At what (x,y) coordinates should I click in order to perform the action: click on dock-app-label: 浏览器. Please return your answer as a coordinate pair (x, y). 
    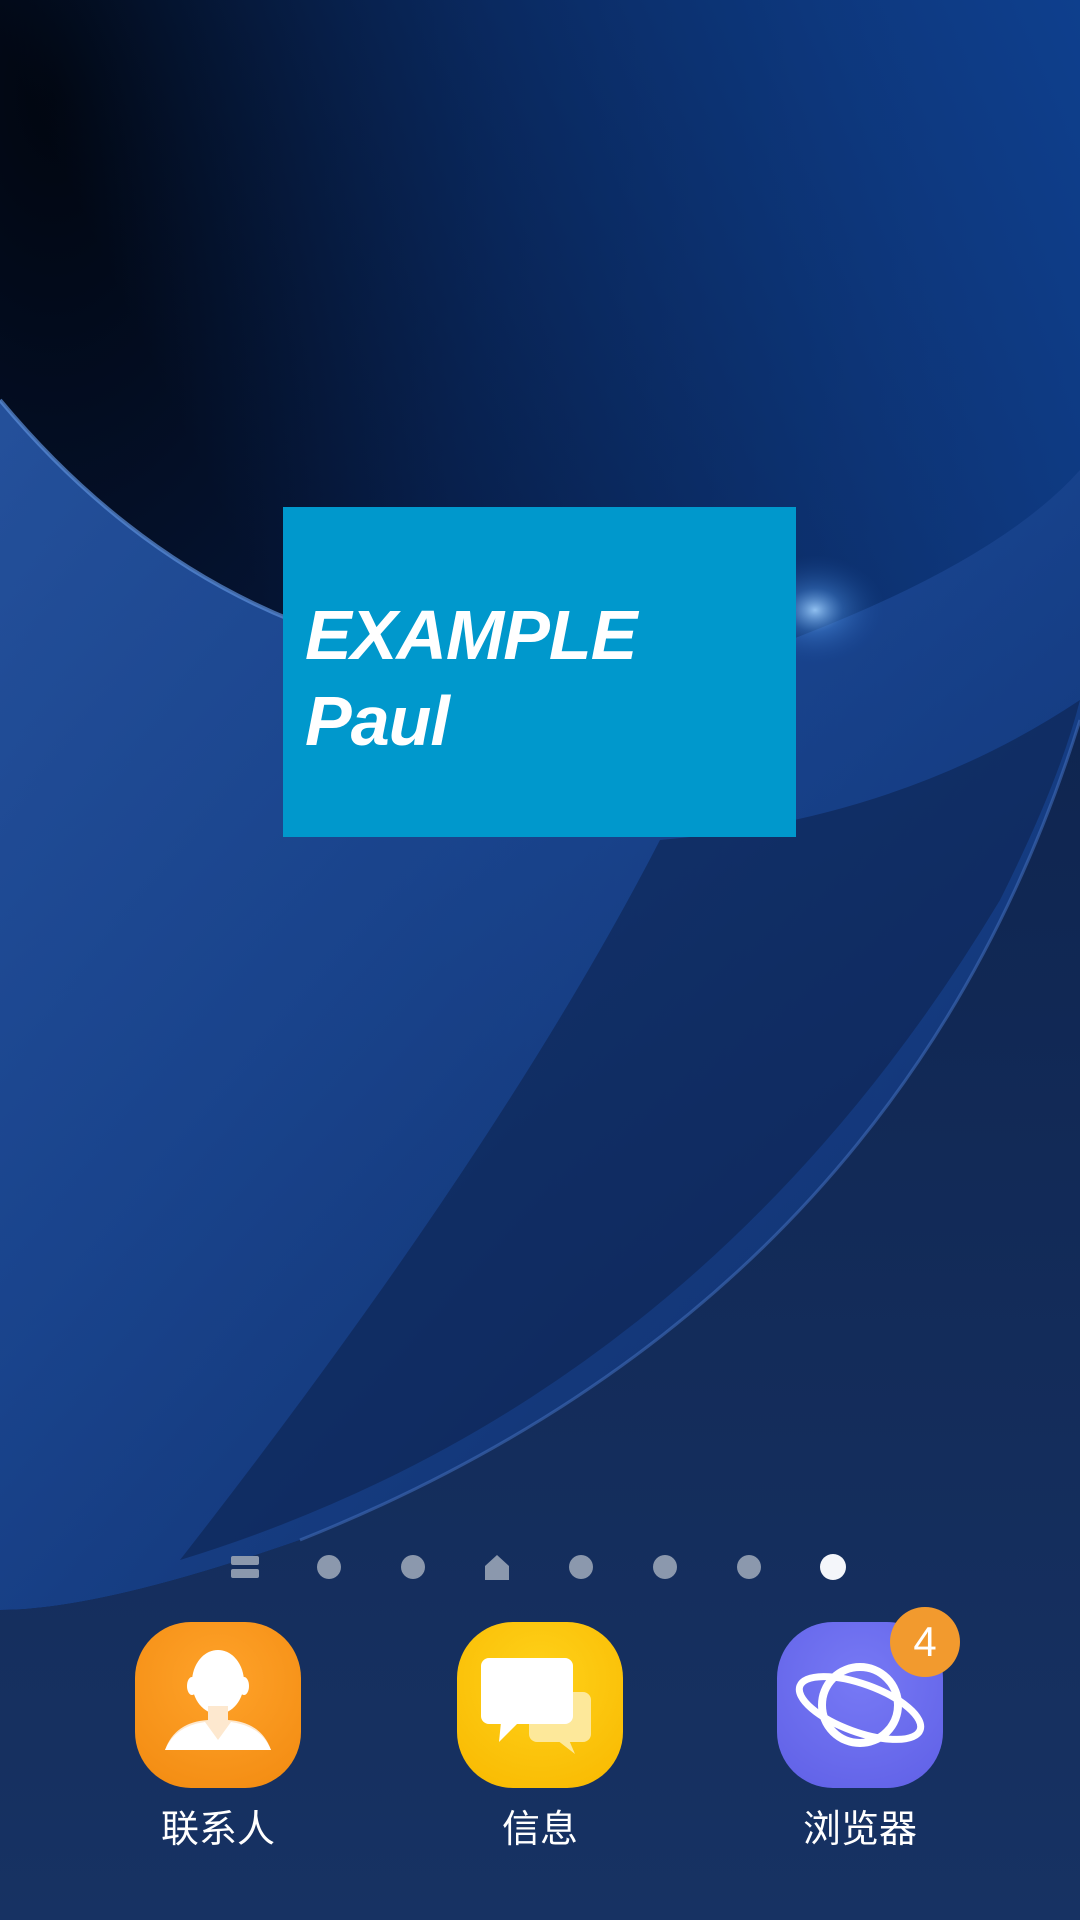
    Looking at the image, I should click on (859, 1829).